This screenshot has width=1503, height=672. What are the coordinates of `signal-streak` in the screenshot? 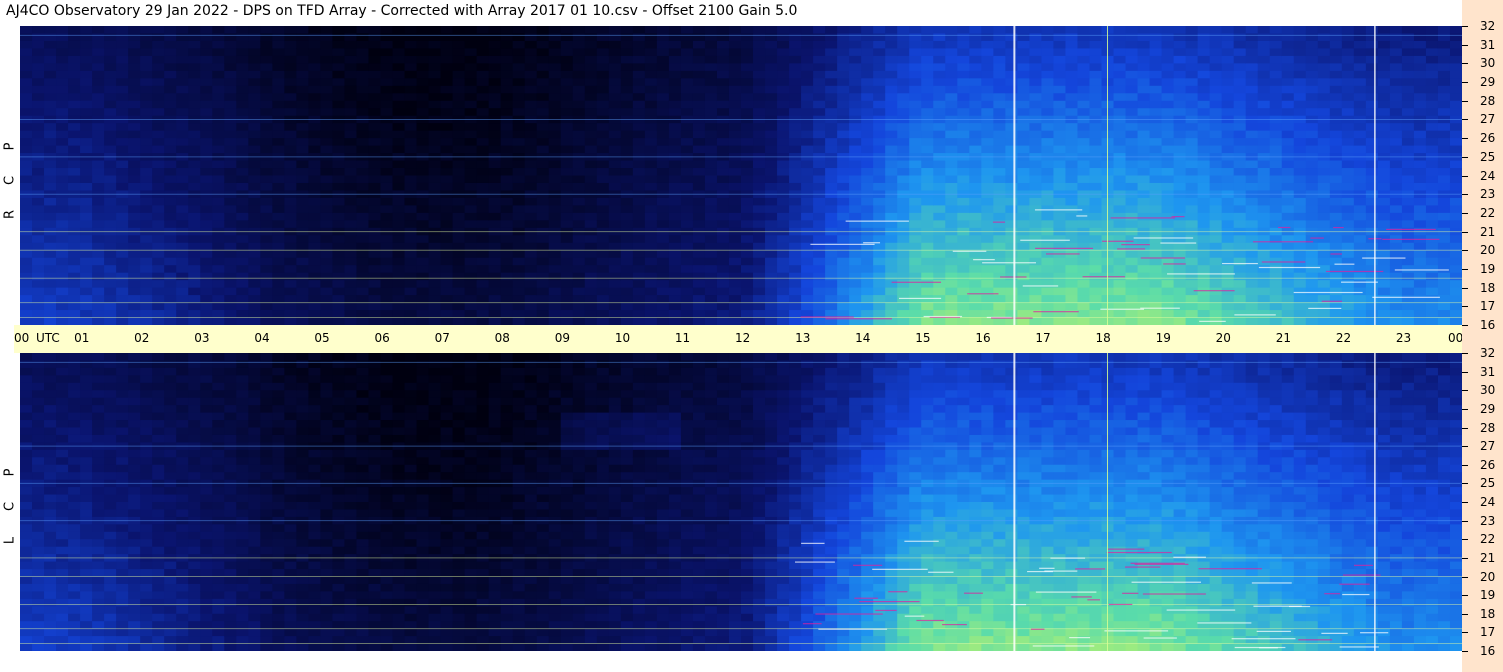 It's located at (1058, 210).